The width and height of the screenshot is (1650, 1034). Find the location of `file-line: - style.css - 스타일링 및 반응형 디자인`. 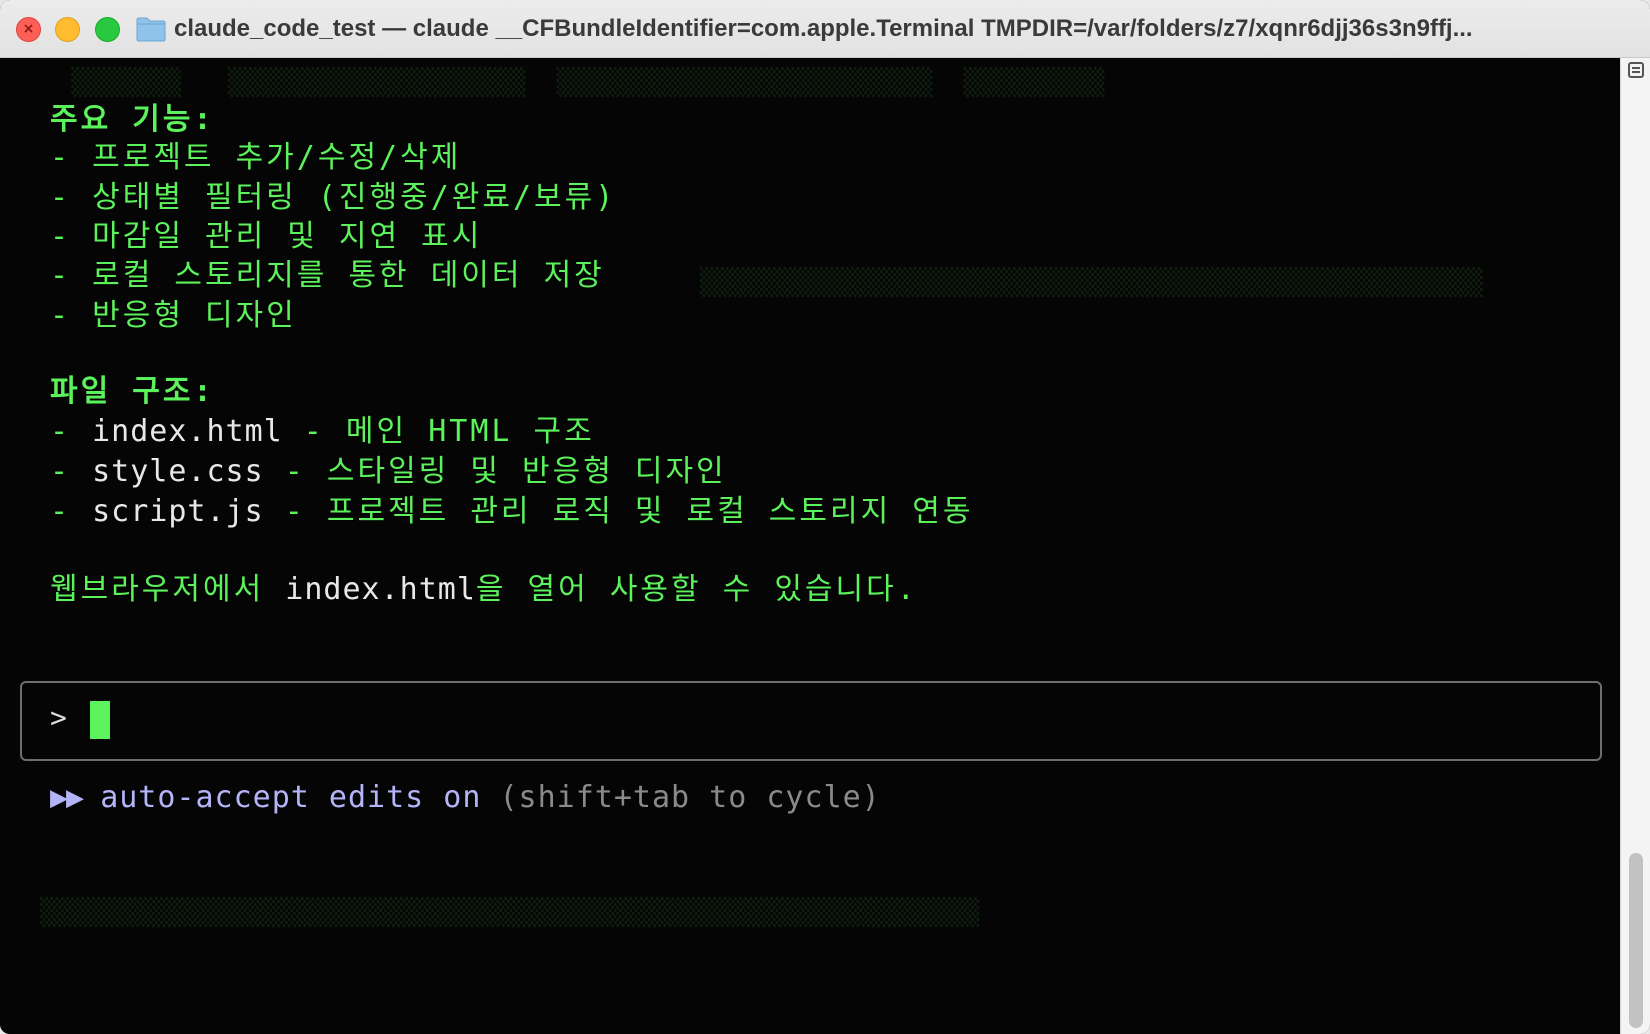

file-line: - style.css - 스타일링 및 반응형 디자인 is located at coordinates (388, 468).